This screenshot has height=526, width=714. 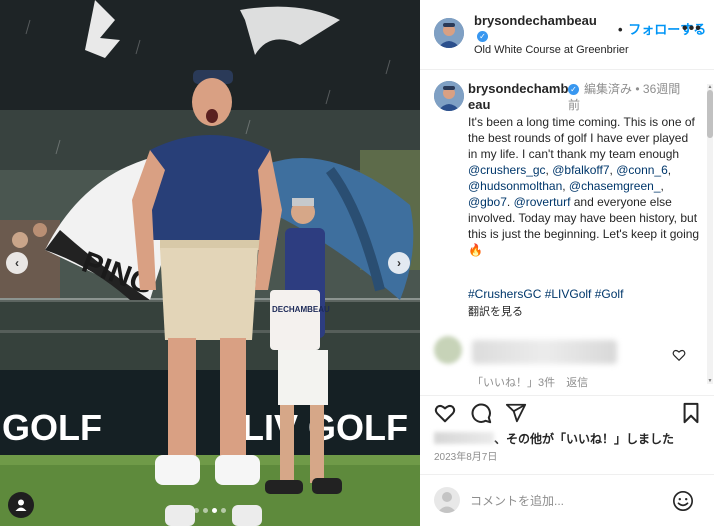 I want to click on carousel-next-button: ›, so click(x=399, y=263).